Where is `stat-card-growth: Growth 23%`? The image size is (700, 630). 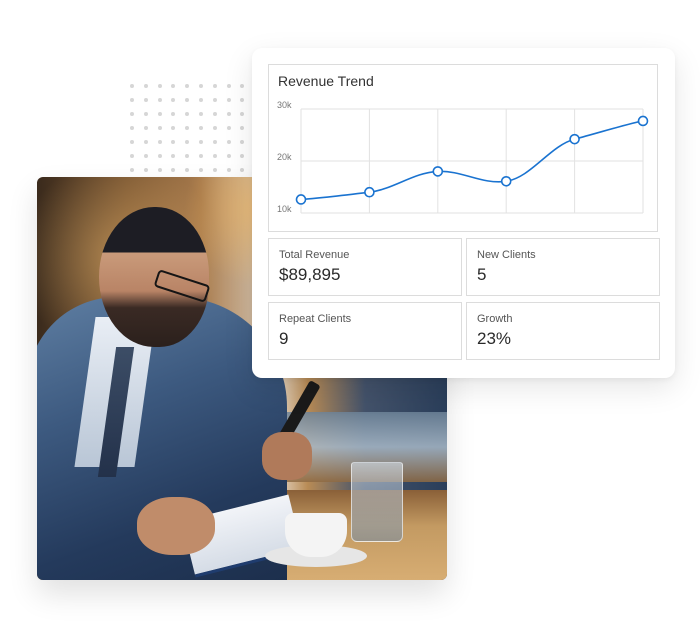
stat-card-growth: Growth 23% is located at coordinates (563, 331).